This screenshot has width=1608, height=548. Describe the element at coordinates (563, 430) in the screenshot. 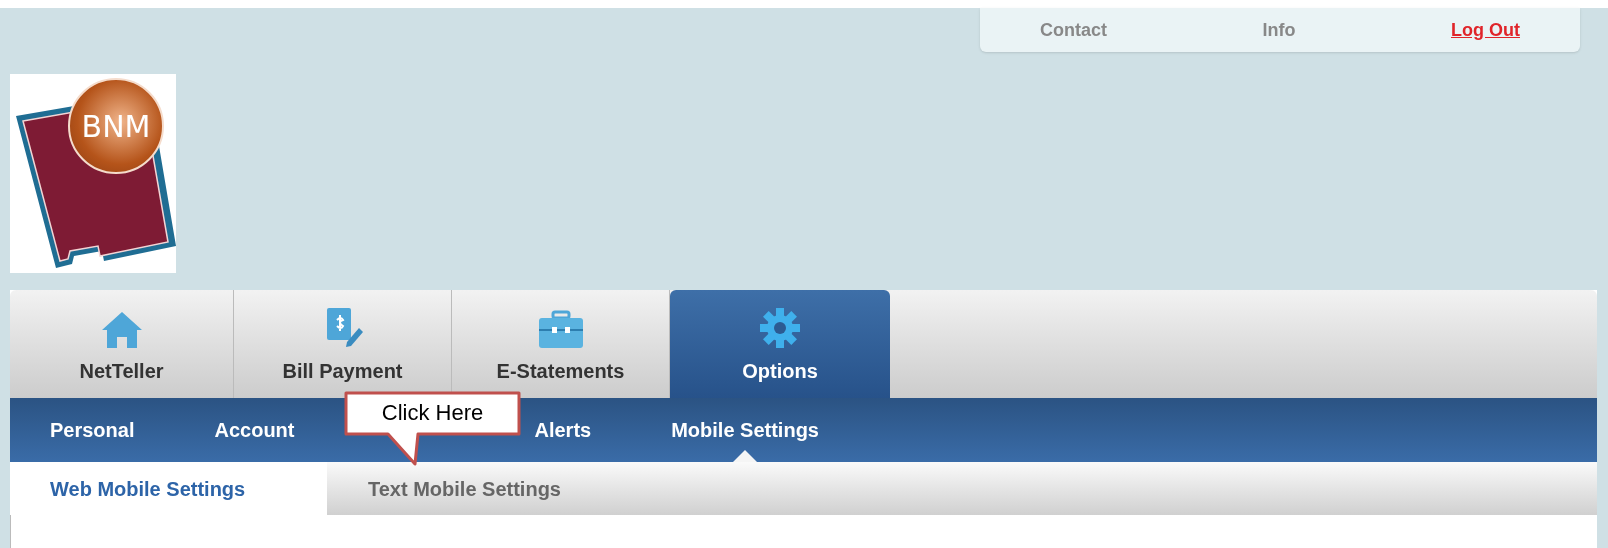

I see `nav-item: Alerts` at that location.